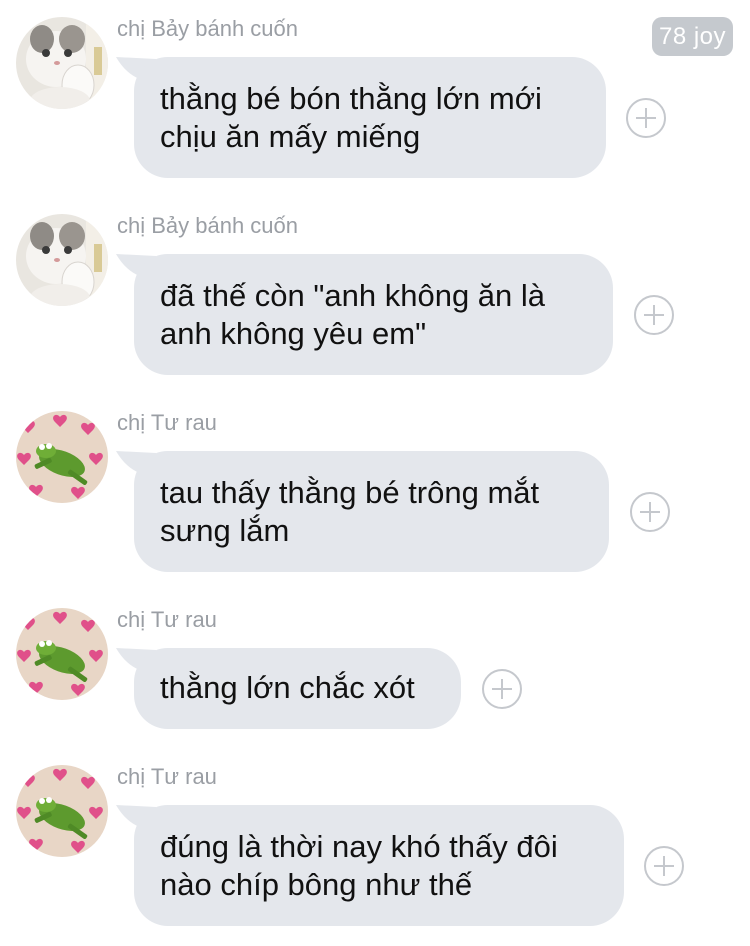  Describe the element at coordinates (287, 687) in the screenshot. I see `message-line: thằng lớn chắc xót` at that location.